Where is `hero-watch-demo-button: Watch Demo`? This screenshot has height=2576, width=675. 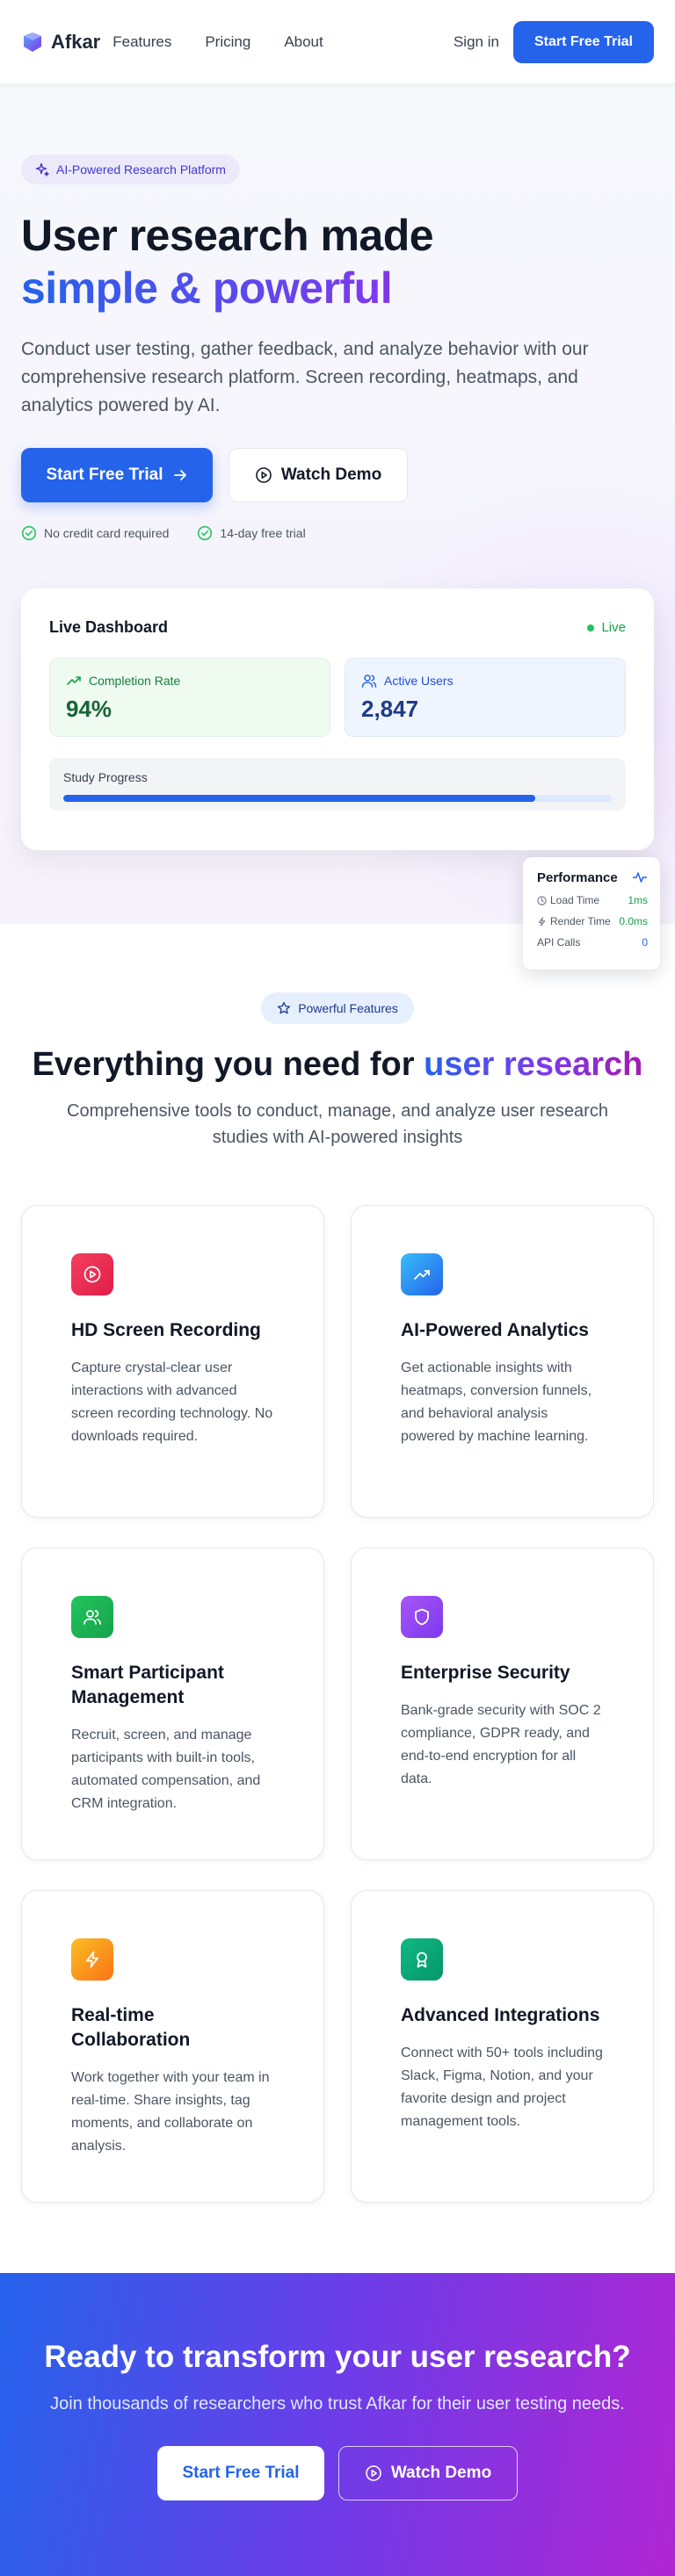
hero-watch-demo-button: Watch Demo is located at coordinates (318, 475).